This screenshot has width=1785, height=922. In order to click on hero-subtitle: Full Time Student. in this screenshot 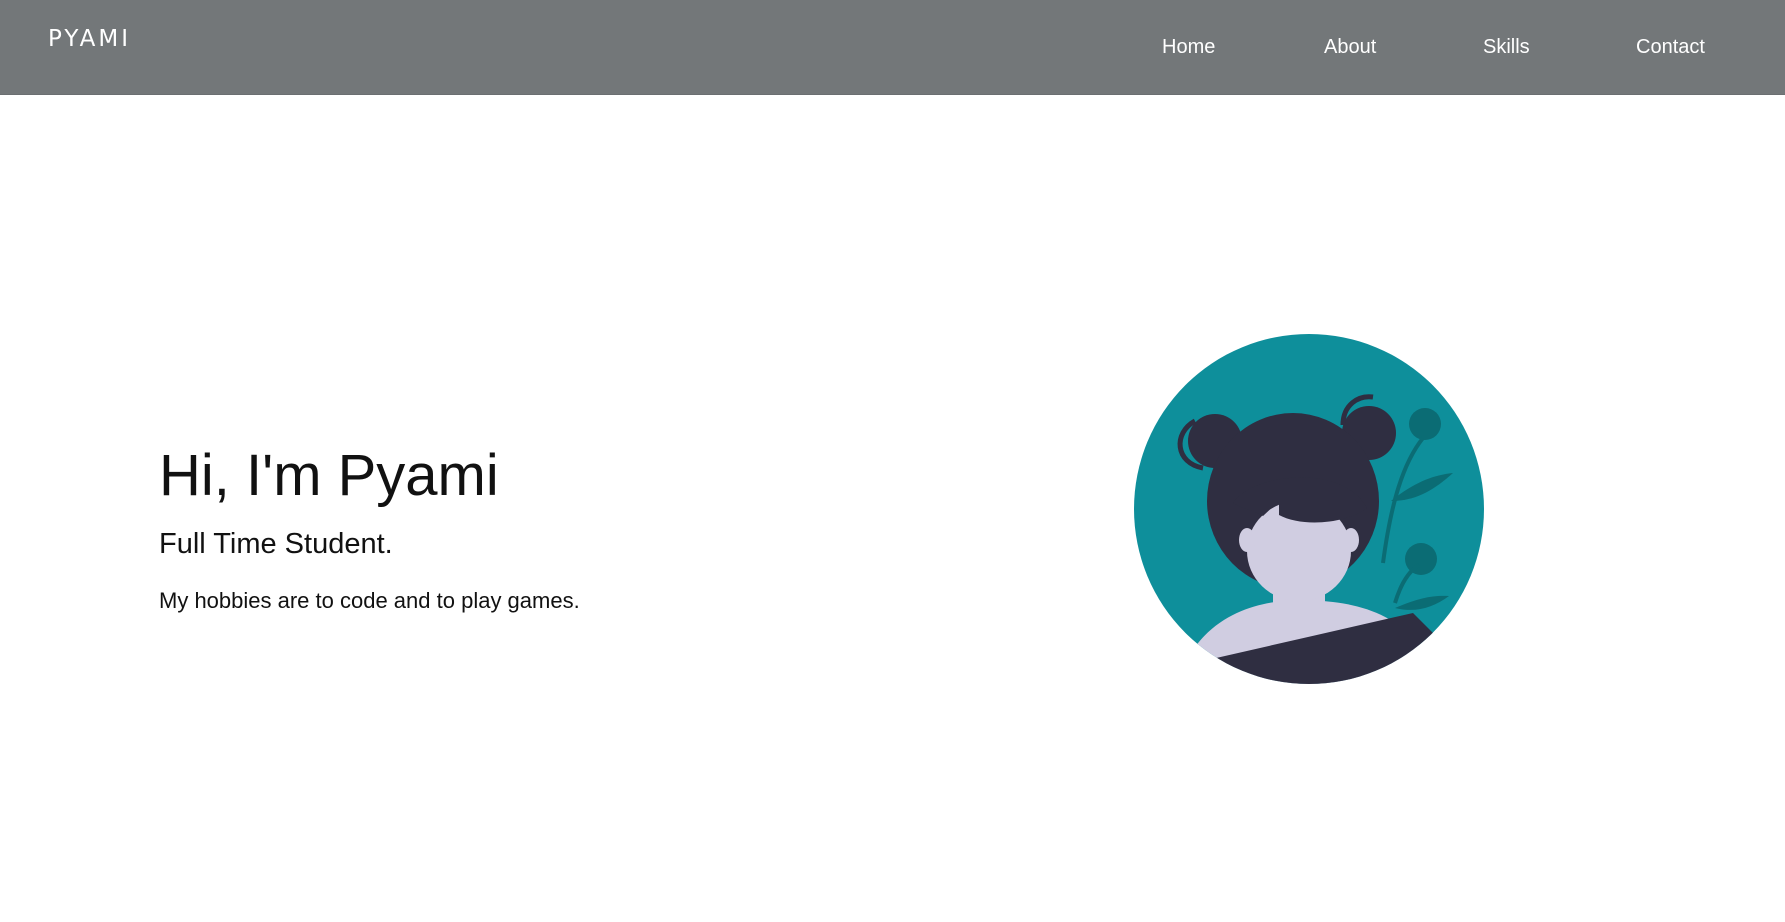, I will do `click(276, 544)`.